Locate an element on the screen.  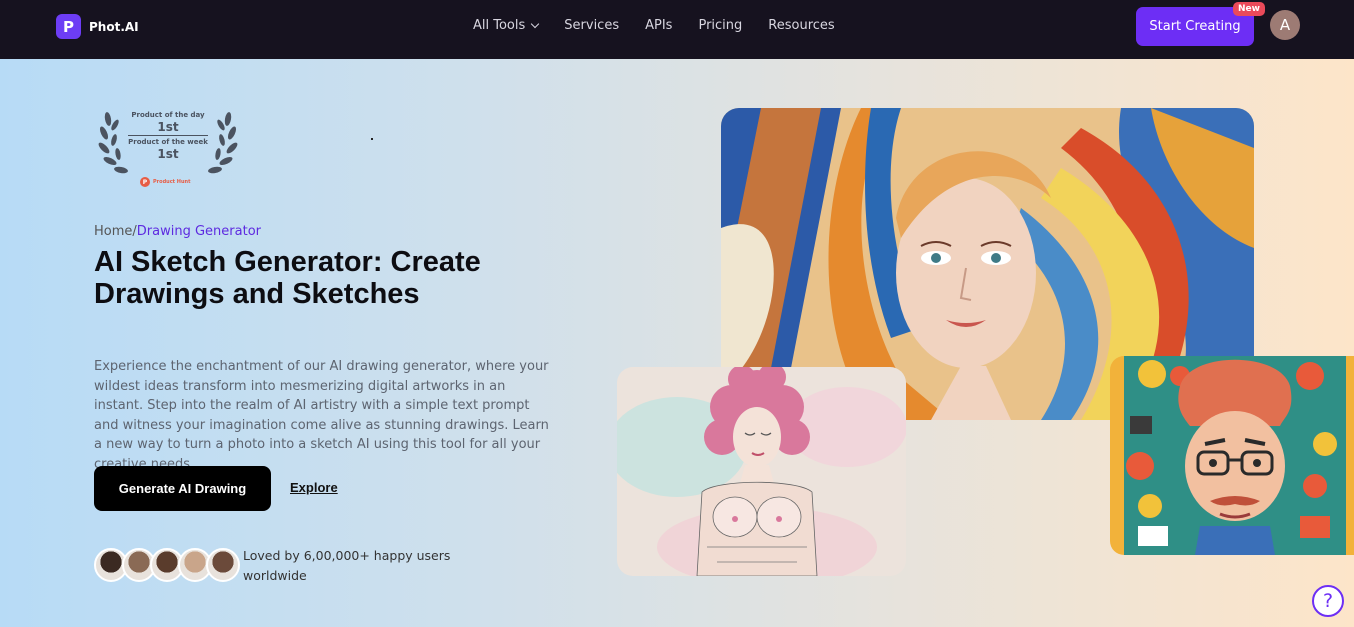
avatar is located at coordinates (223, 565).